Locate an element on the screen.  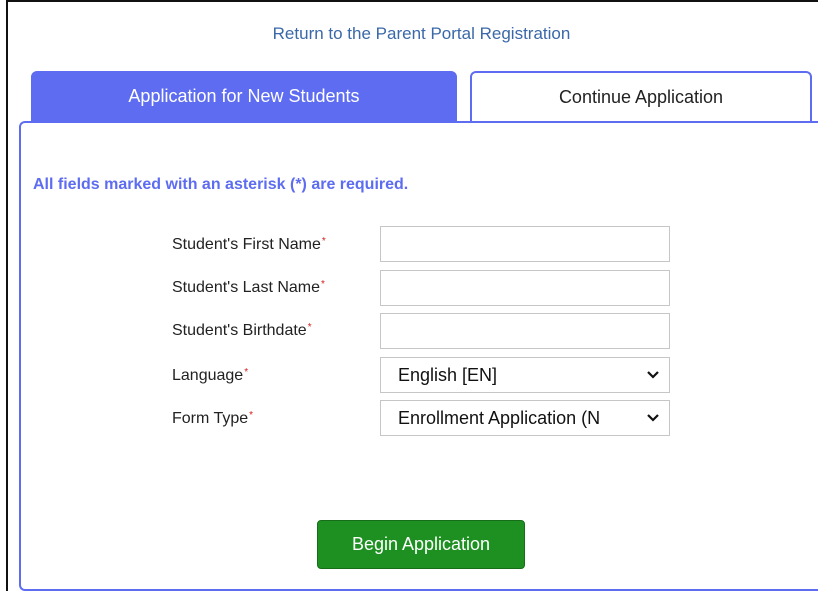
form-type-selected-value: Enrollment Application (N is located at coordinates (499, 417).